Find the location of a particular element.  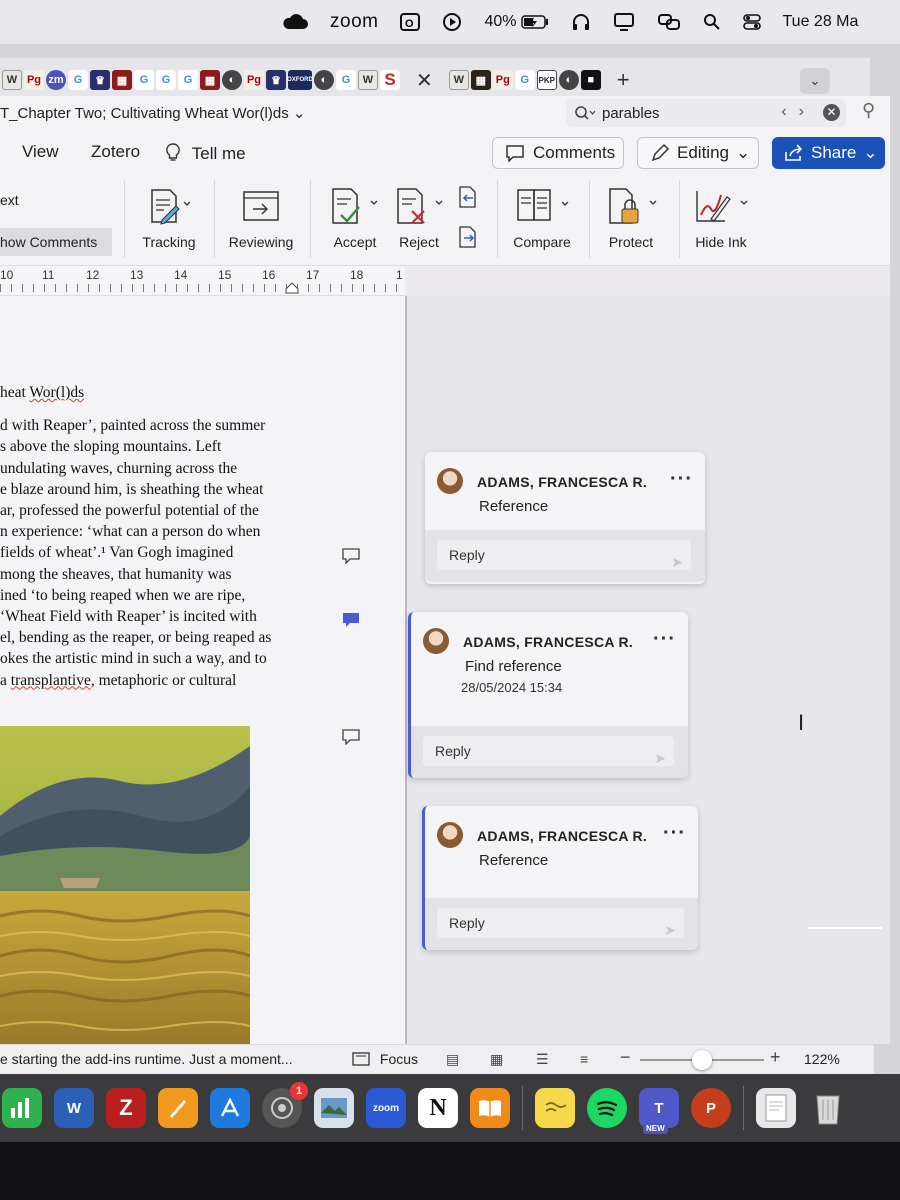

teams-app-icon: T NEW is located at coordinates (659, 1111).